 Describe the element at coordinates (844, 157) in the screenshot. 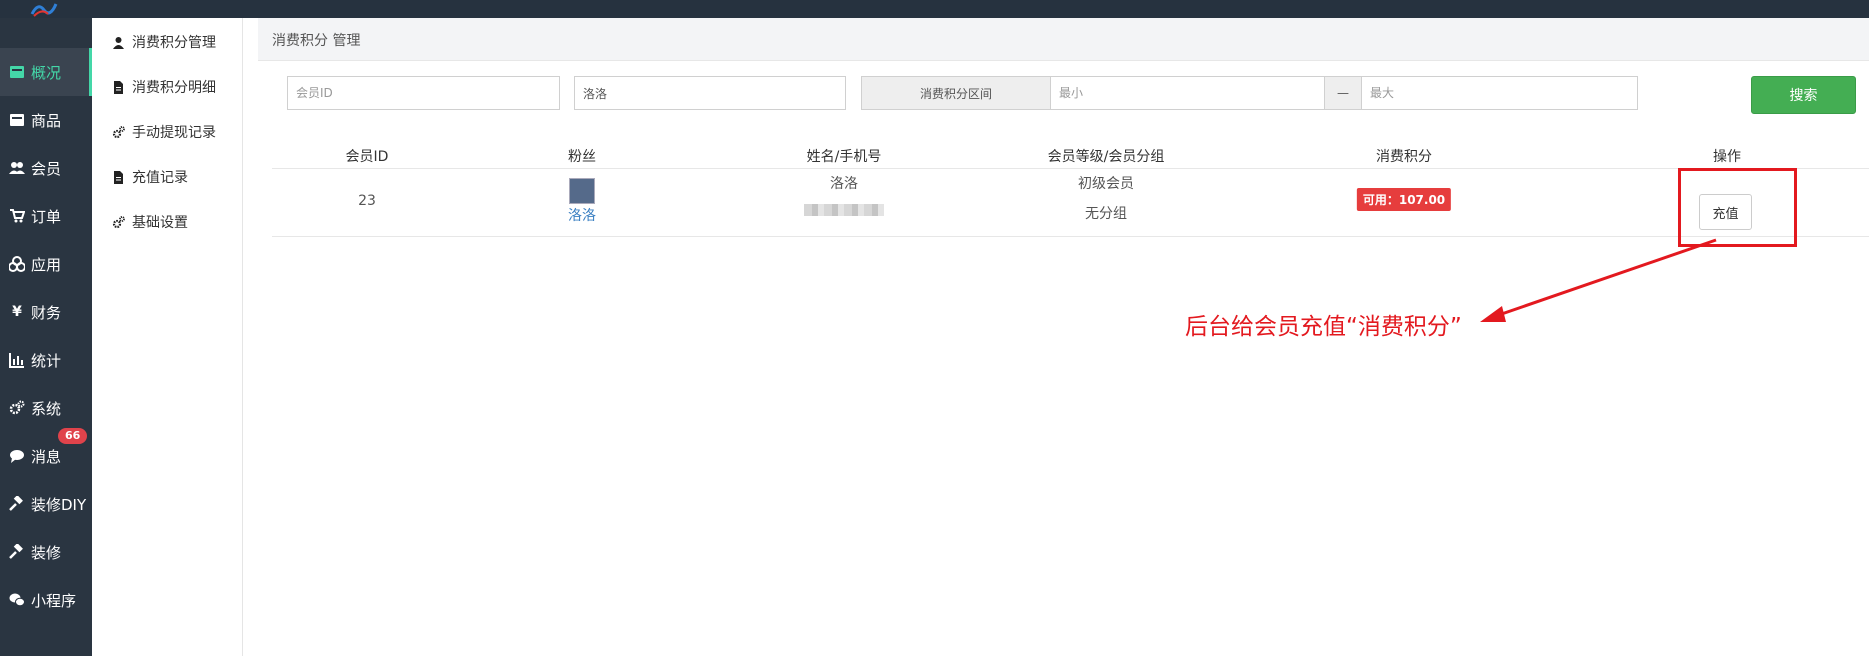

I see `column-header: 姓名/手机号` at that location.